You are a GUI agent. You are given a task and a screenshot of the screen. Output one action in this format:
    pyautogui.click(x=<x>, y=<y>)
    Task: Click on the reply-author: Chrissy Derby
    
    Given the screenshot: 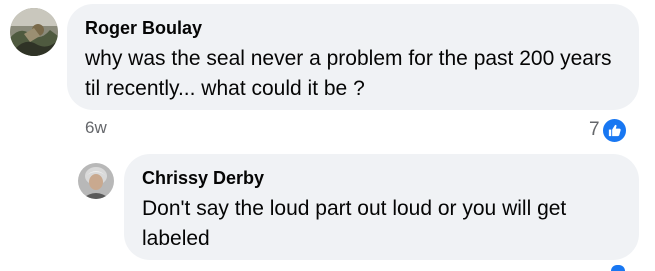 What is the action you would take?
    pyautogui.click(x=203, y=178)
    